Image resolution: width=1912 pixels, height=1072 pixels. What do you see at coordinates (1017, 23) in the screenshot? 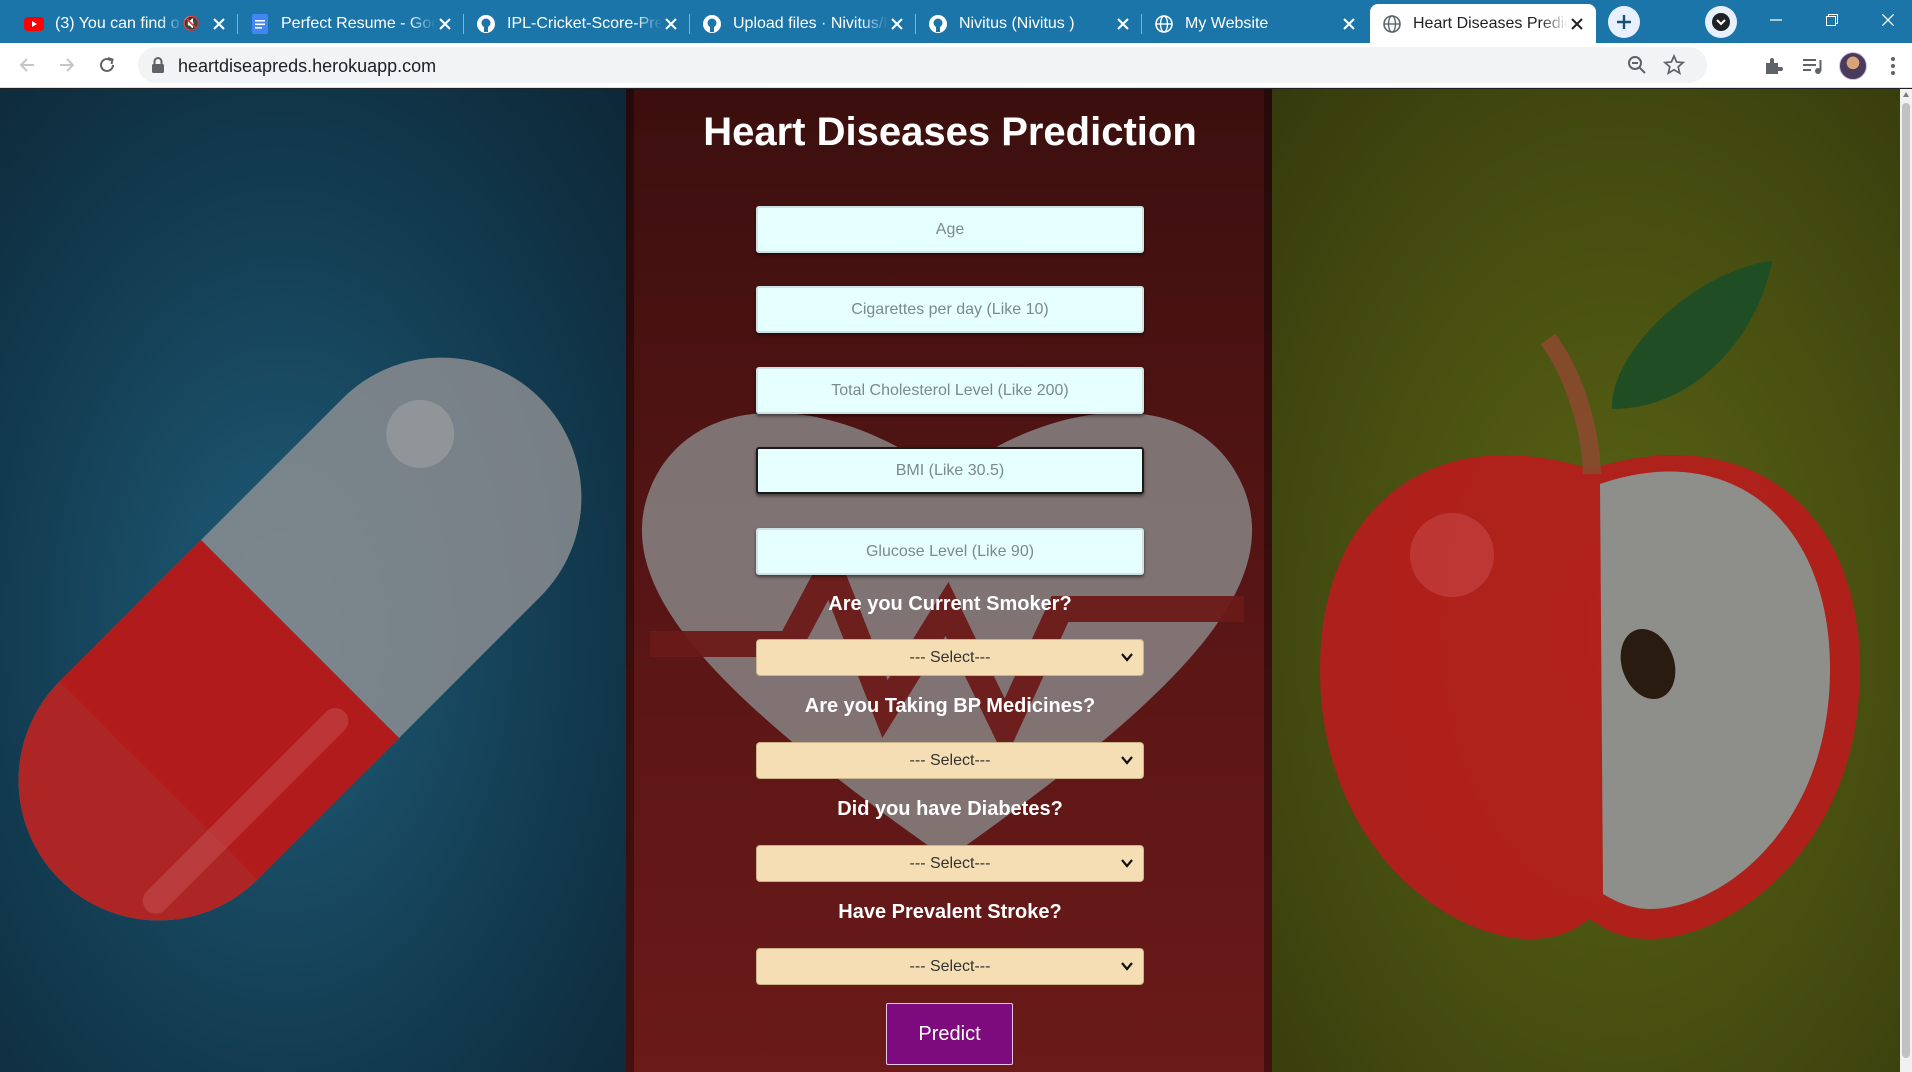
I see `tab-title: Nivitus (Nivitus )` at bounding box center [1017, 23].